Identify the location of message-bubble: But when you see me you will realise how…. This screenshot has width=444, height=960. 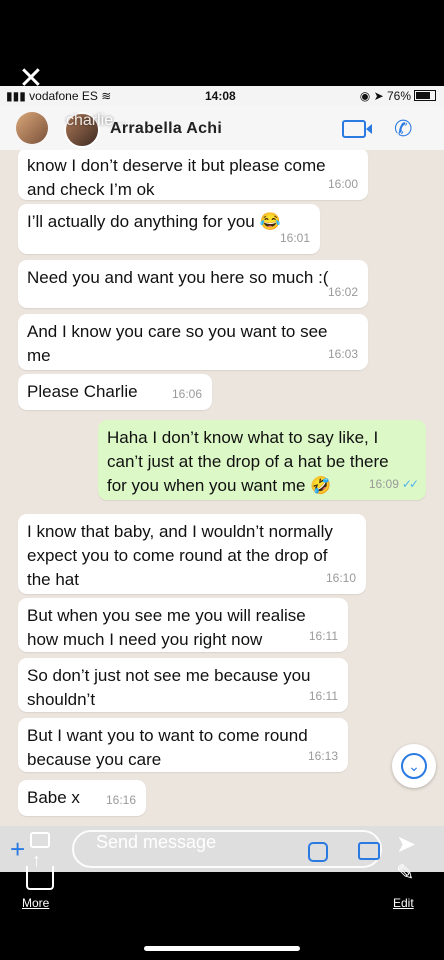
(183, 625).